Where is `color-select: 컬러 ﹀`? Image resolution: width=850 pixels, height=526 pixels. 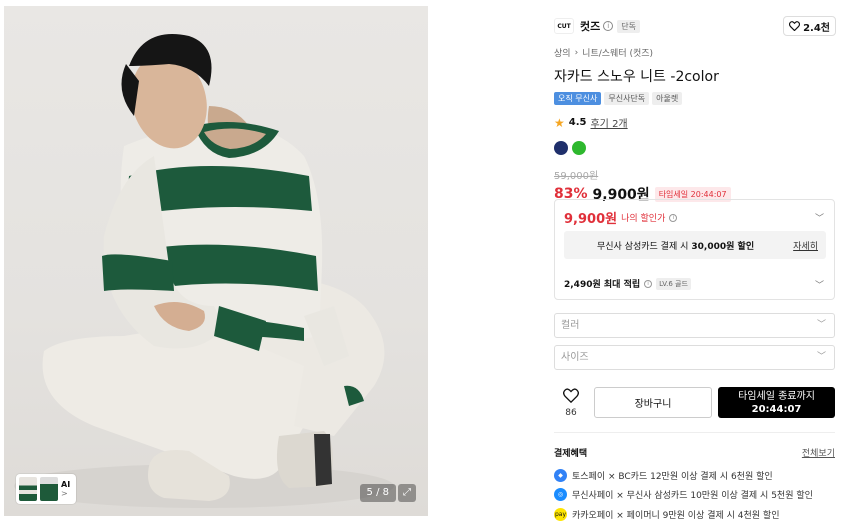 color-select: 컬러 ﹀ is located at coordinates (694, 325).